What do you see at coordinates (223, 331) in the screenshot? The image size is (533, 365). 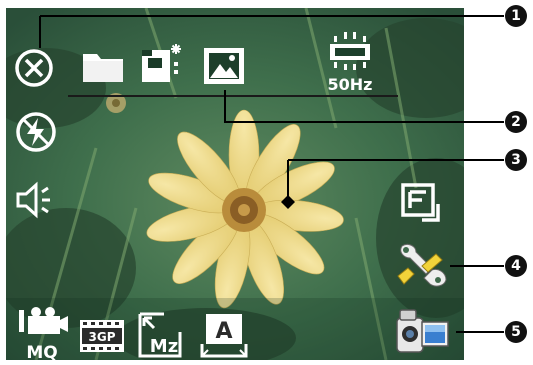 I see `mode-label: A` at bounding box center [223, 331].